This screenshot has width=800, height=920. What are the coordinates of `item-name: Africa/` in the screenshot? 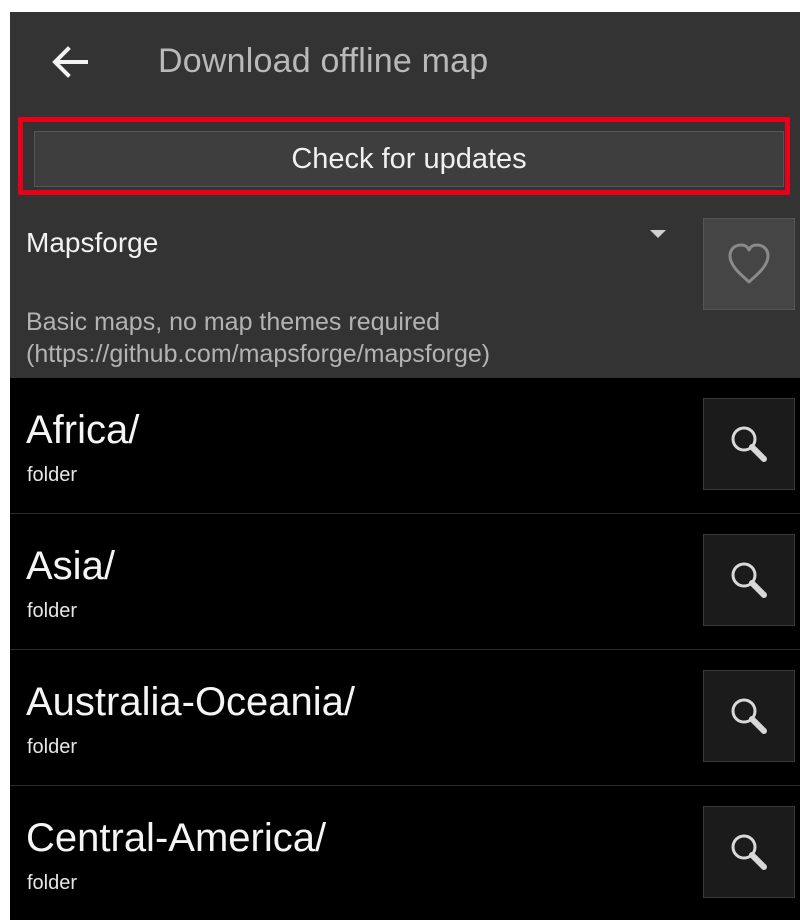 It's located at (83, 430).